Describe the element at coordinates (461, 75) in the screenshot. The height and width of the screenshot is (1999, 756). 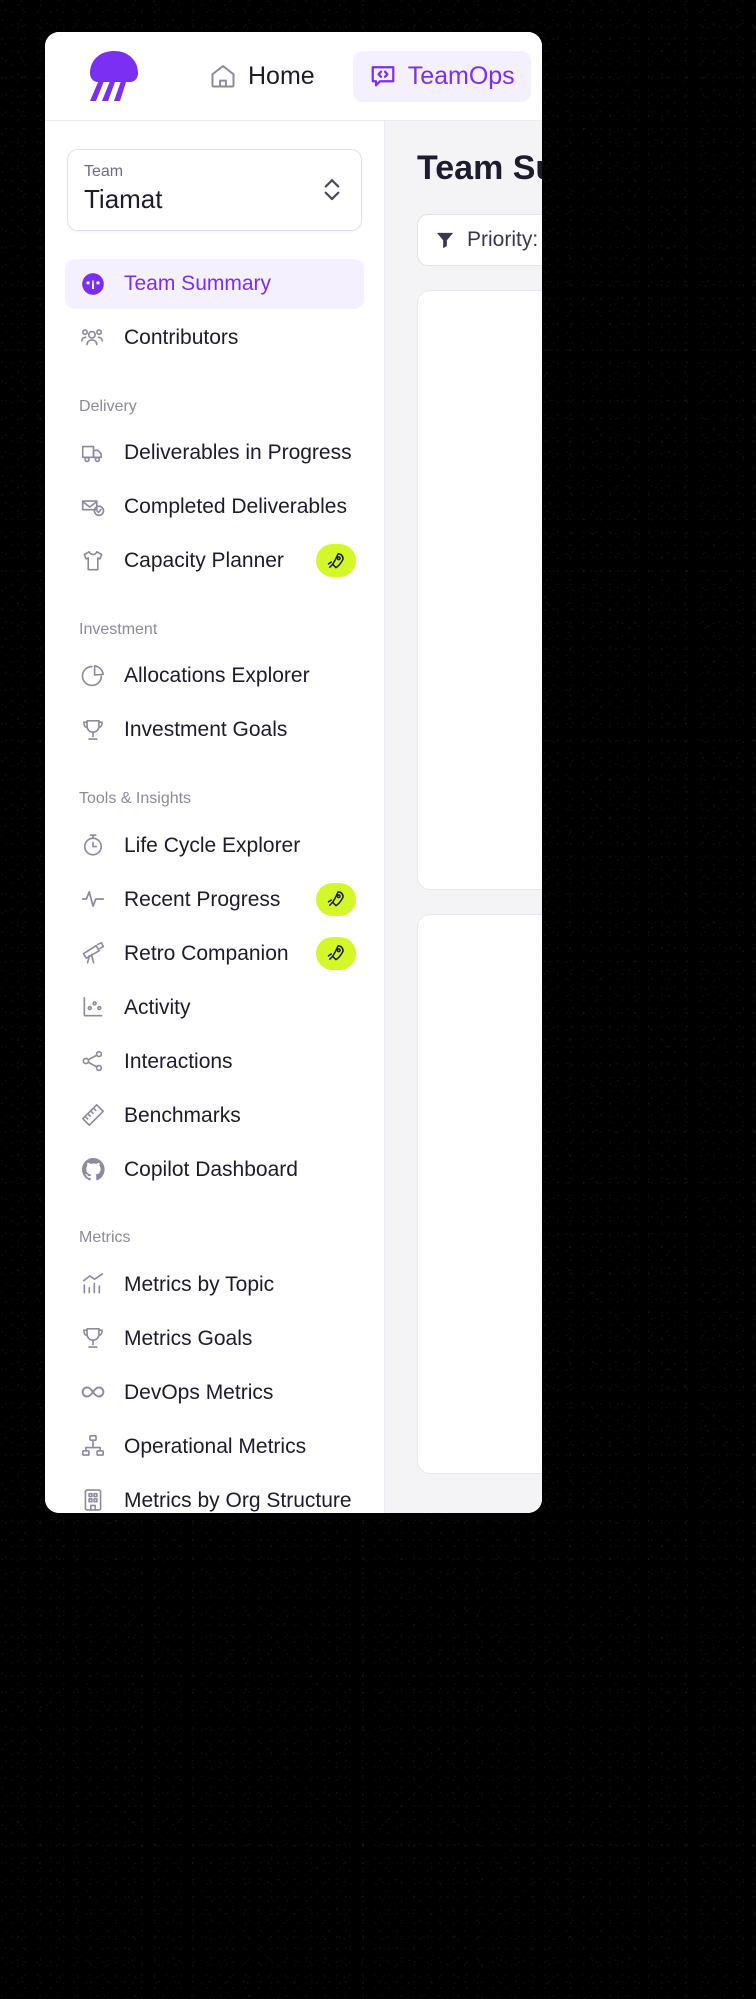
I see `tab-teamops-label: TeamOps` at that location.